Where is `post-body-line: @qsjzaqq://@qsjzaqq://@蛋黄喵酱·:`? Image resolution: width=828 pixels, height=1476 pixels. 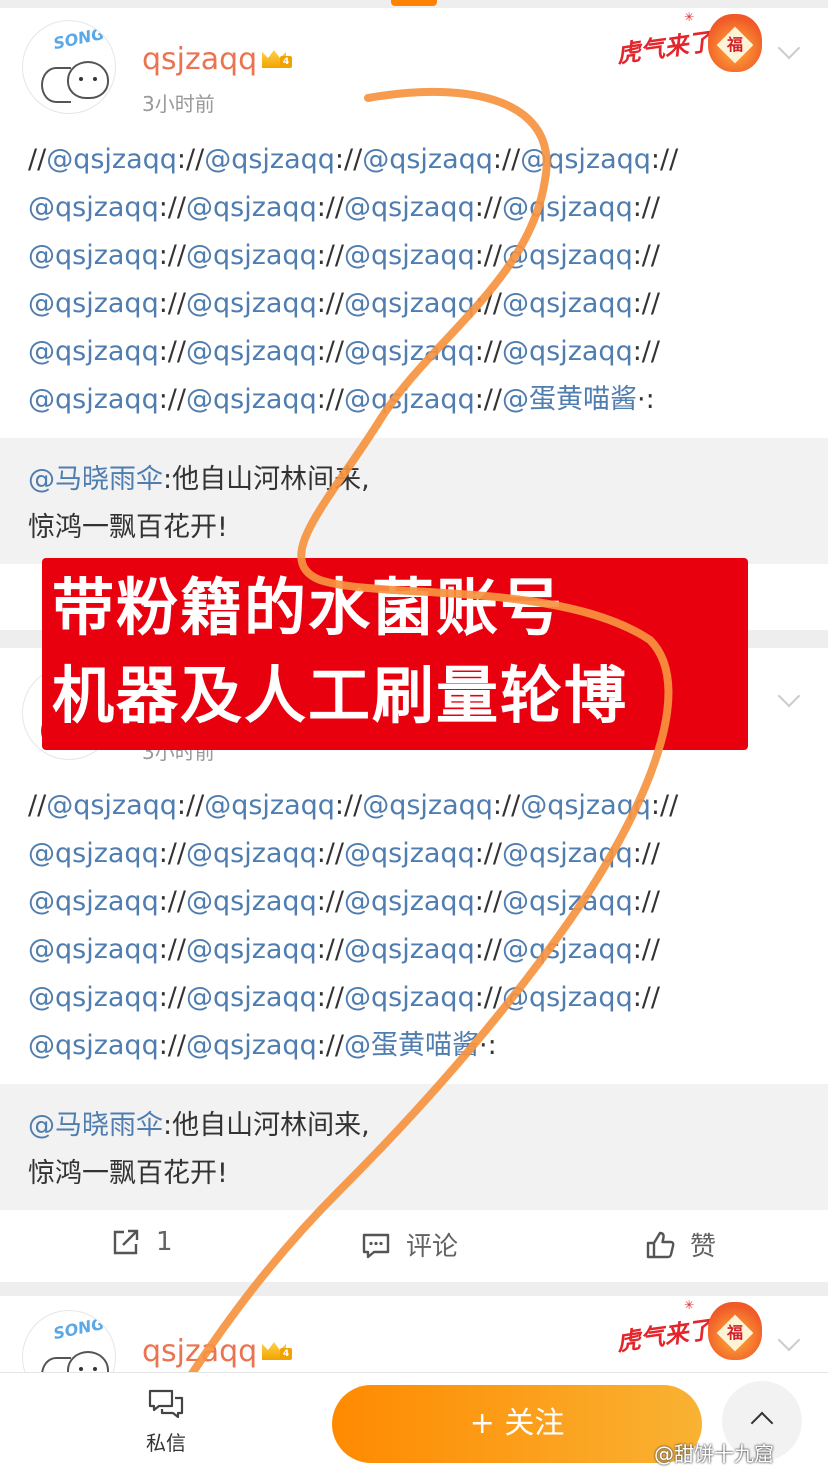 post-body-line: @qsjzaqq://@qsjzaqq://@蛋黄喵酱·: is located at coordinates (418, 1046).